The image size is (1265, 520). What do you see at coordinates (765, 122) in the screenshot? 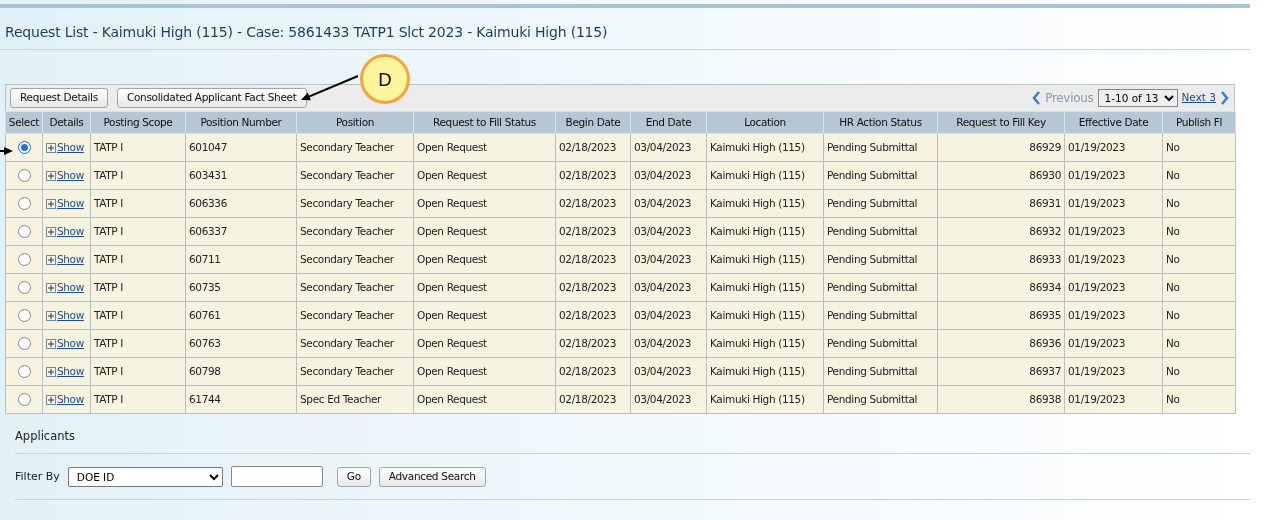
I see `column-header: Location` at bounding box center [765, 122].